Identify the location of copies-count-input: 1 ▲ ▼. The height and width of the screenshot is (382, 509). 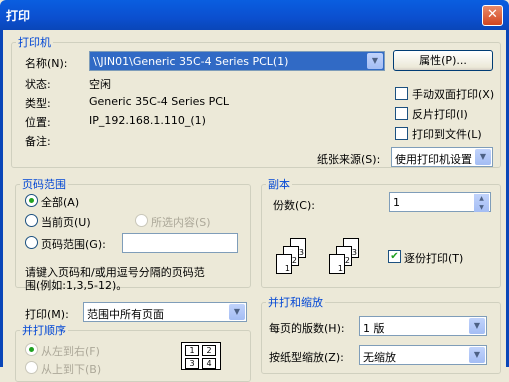
(440, 202).